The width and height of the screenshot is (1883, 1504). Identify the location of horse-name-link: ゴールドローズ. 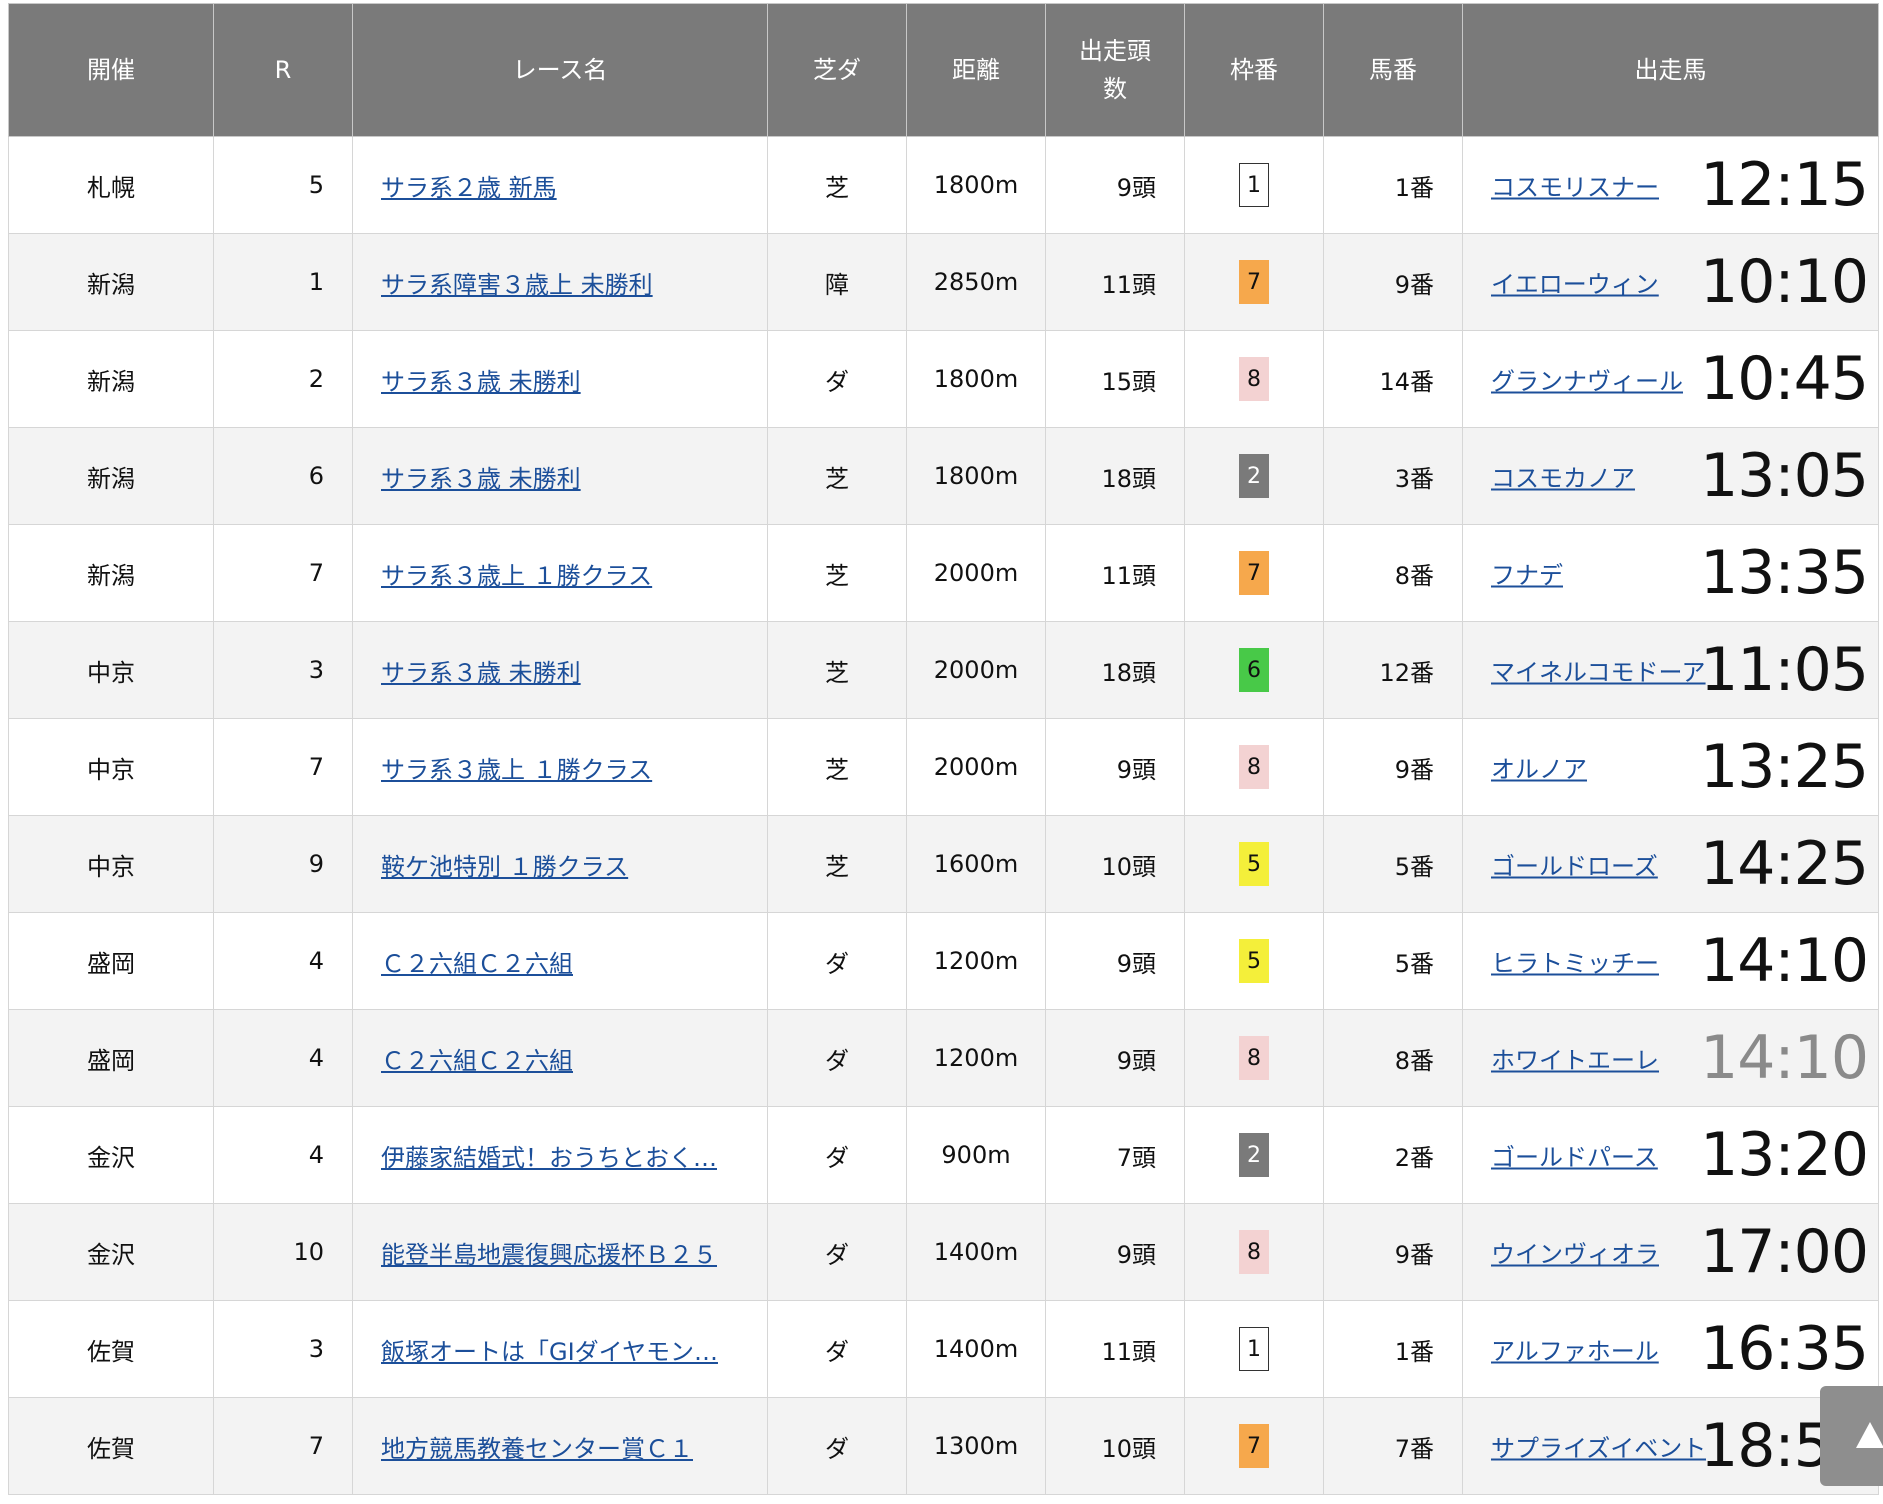
(1574, 864).